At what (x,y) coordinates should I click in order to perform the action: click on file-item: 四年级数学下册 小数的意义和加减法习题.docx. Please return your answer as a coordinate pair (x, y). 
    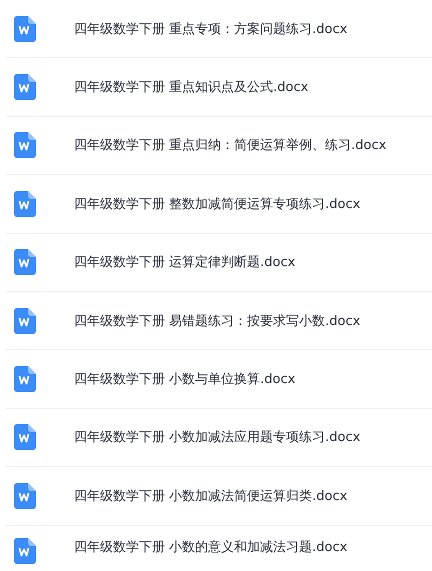
    Looking at the image, I should click on (219, 548).